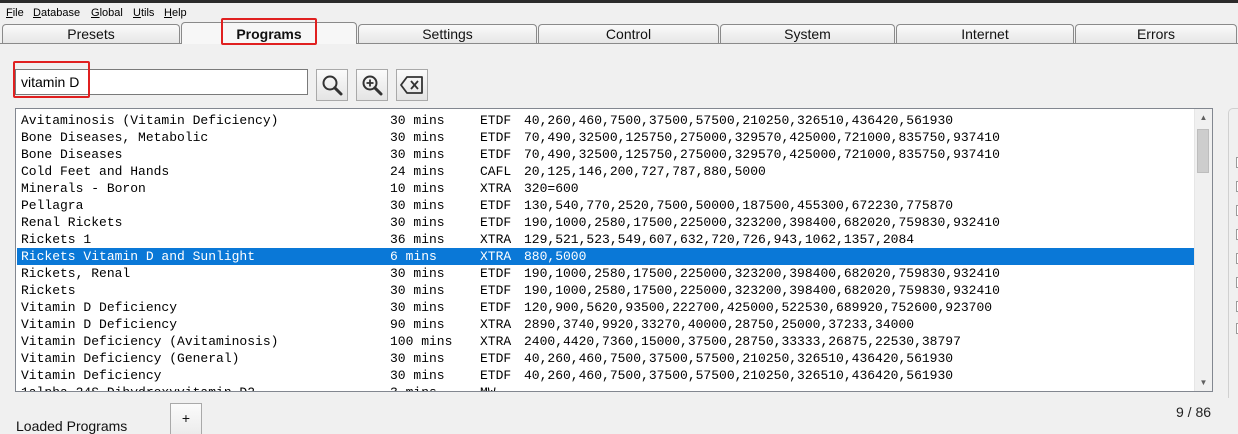 The width and height of the screenshot is (1238, 434). What do you see at coordinates (138, 387) in the screenshot?
I see `program-name: 1alpha,24S-Dihydroxyvitamin D2` at bounding box center [138, 387].